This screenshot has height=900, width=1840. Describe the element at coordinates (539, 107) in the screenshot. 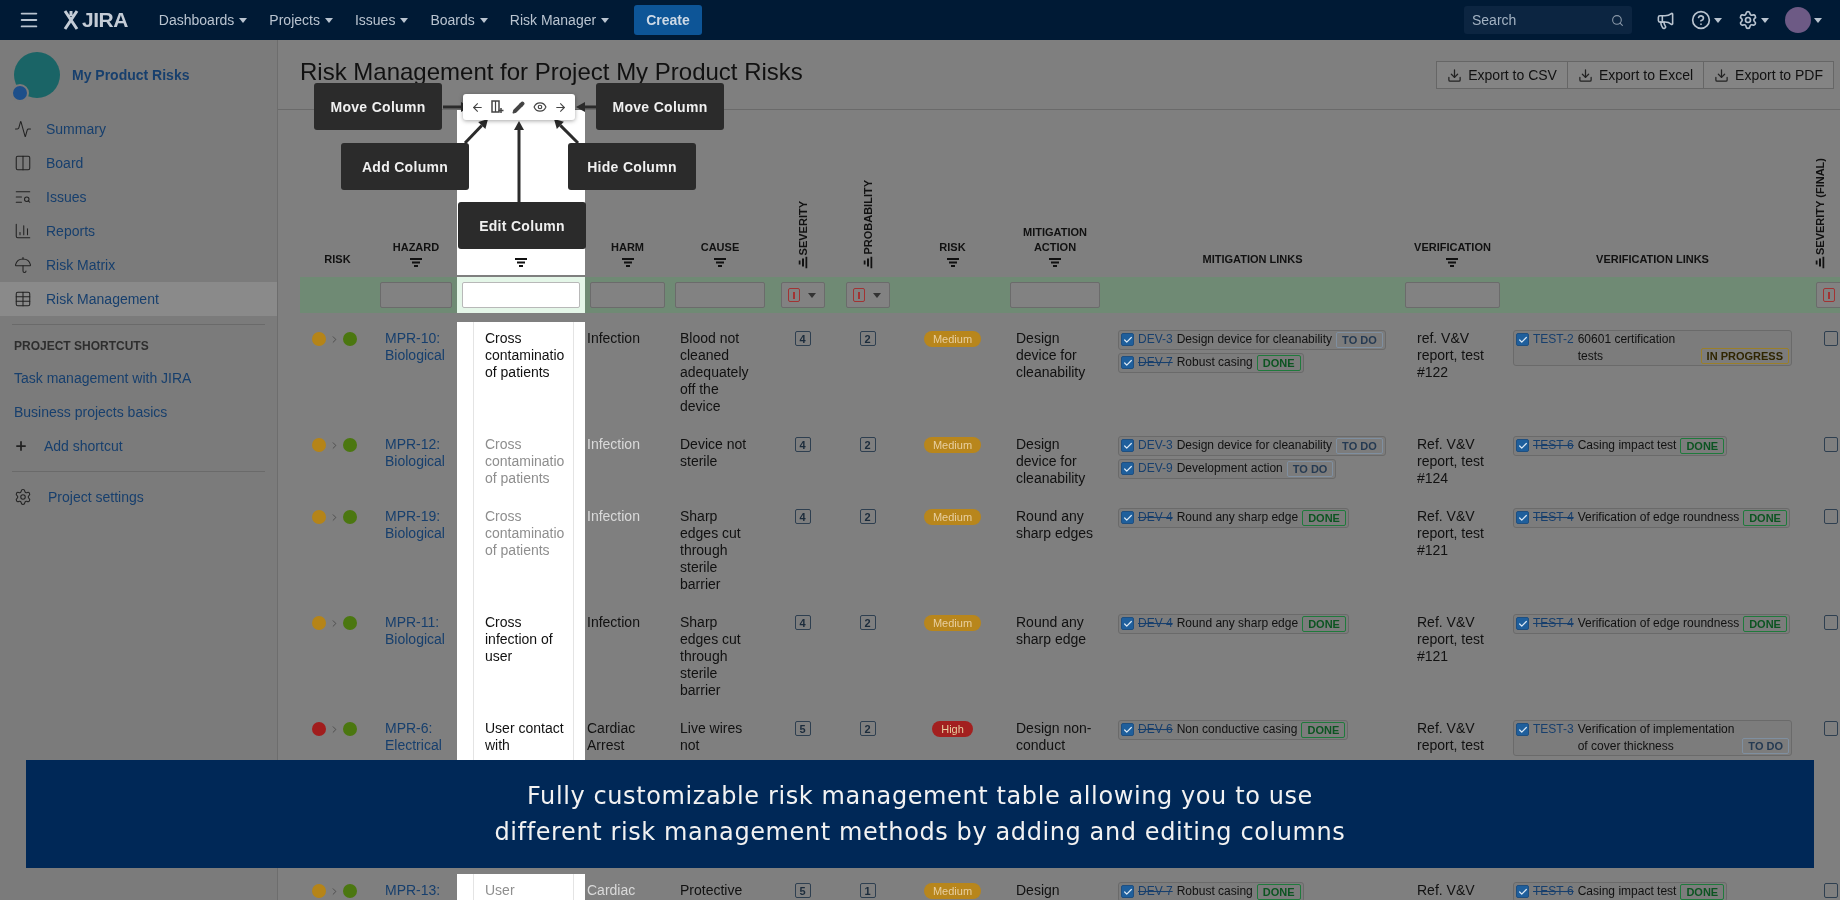

I see `eye-icon` at that location.